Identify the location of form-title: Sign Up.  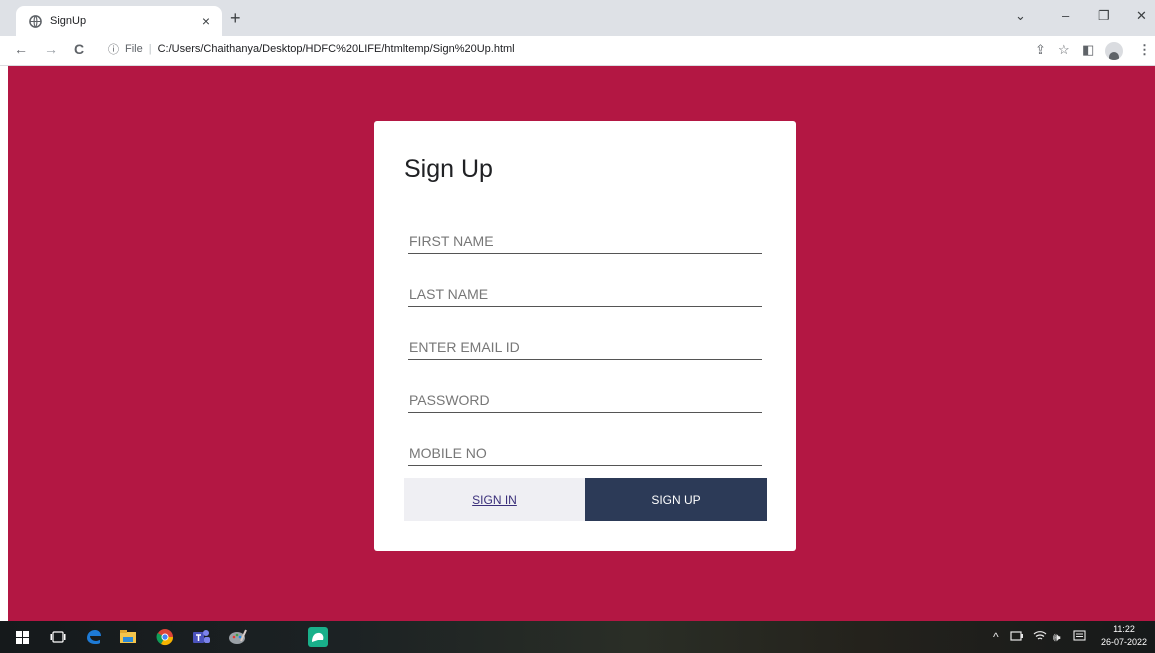
(448, 169).